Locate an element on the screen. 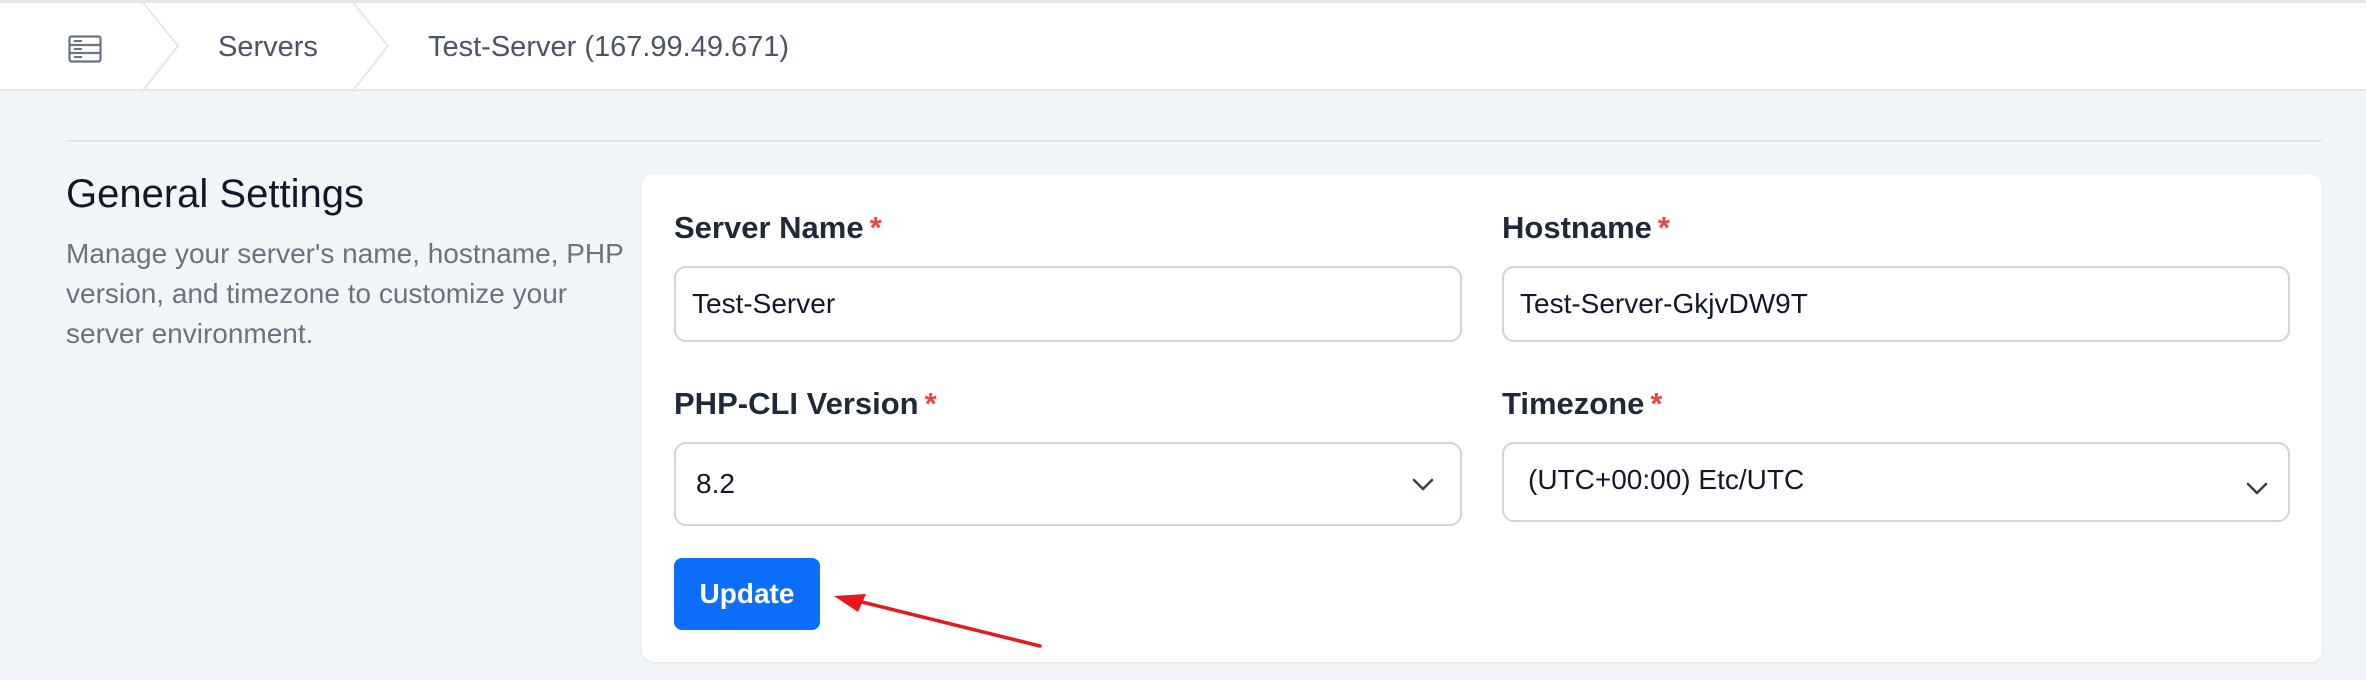 The width and height of the screenshot is (2366, 680). update-button: Update is located at coordinates (747, 594).